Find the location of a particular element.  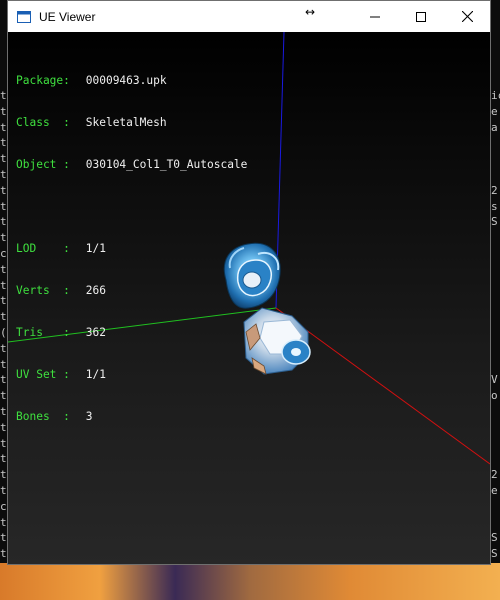

info-row-package: Package: 00009463.upk is located at coordinates (91, 80).